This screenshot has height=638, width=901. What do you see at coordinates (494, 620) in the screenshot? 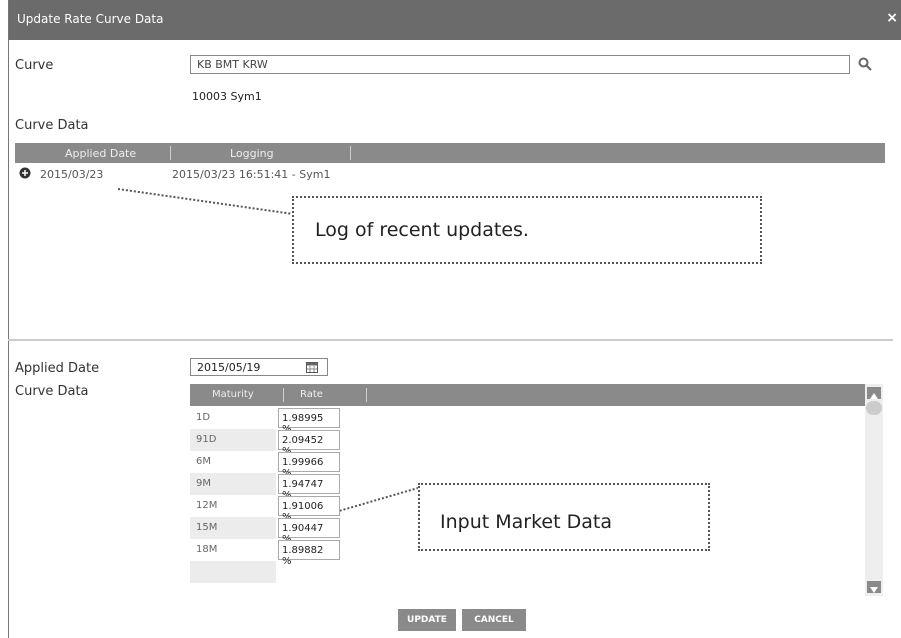
I see `cancel-button: CANCEL` at bounding box center [494, 620].